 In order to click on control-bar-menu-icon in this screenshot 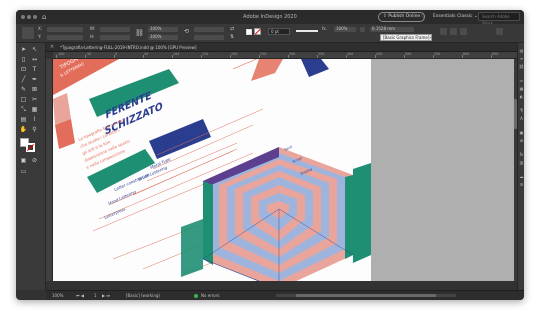, I will do `click(499, 31)`.